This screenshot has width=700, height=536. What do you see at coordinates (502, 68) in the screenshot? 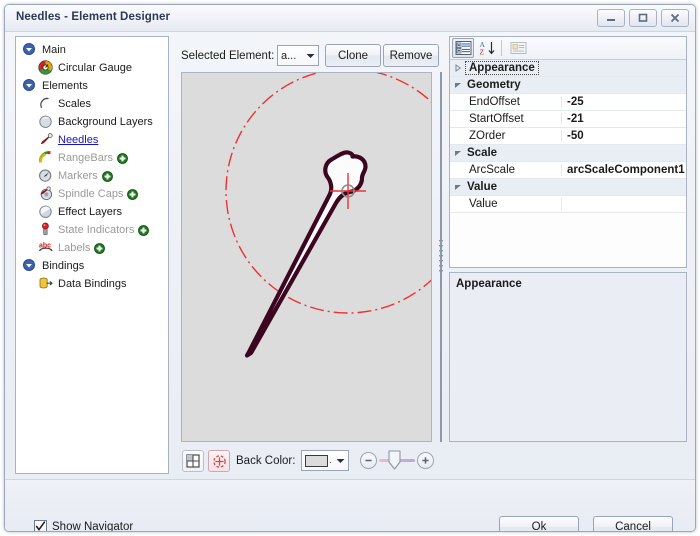
I see `property-category-label: Appearance` at bounding box center [502, 68].